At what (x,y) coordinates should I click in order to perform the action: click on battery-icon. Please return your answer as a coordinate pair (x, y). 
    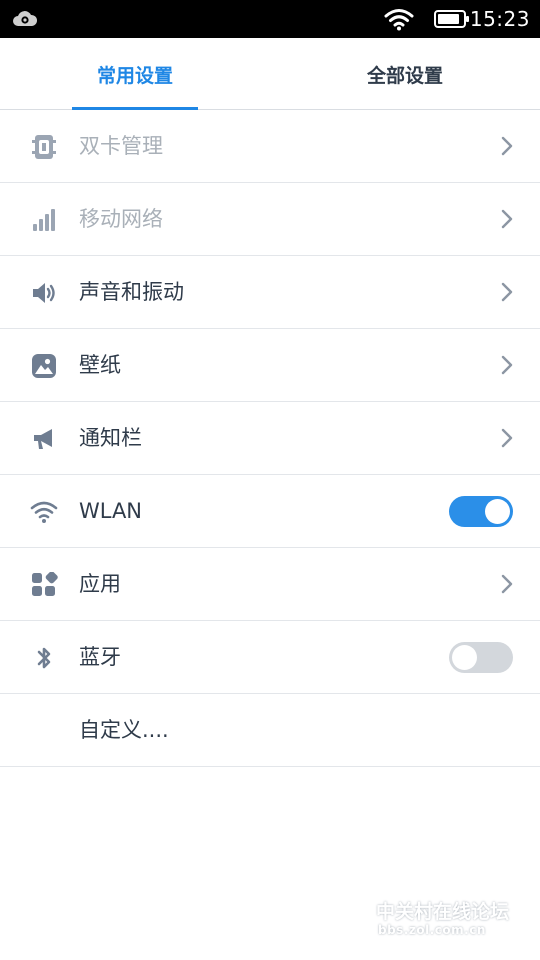
    Looking at the image, I should click on (451, 19).